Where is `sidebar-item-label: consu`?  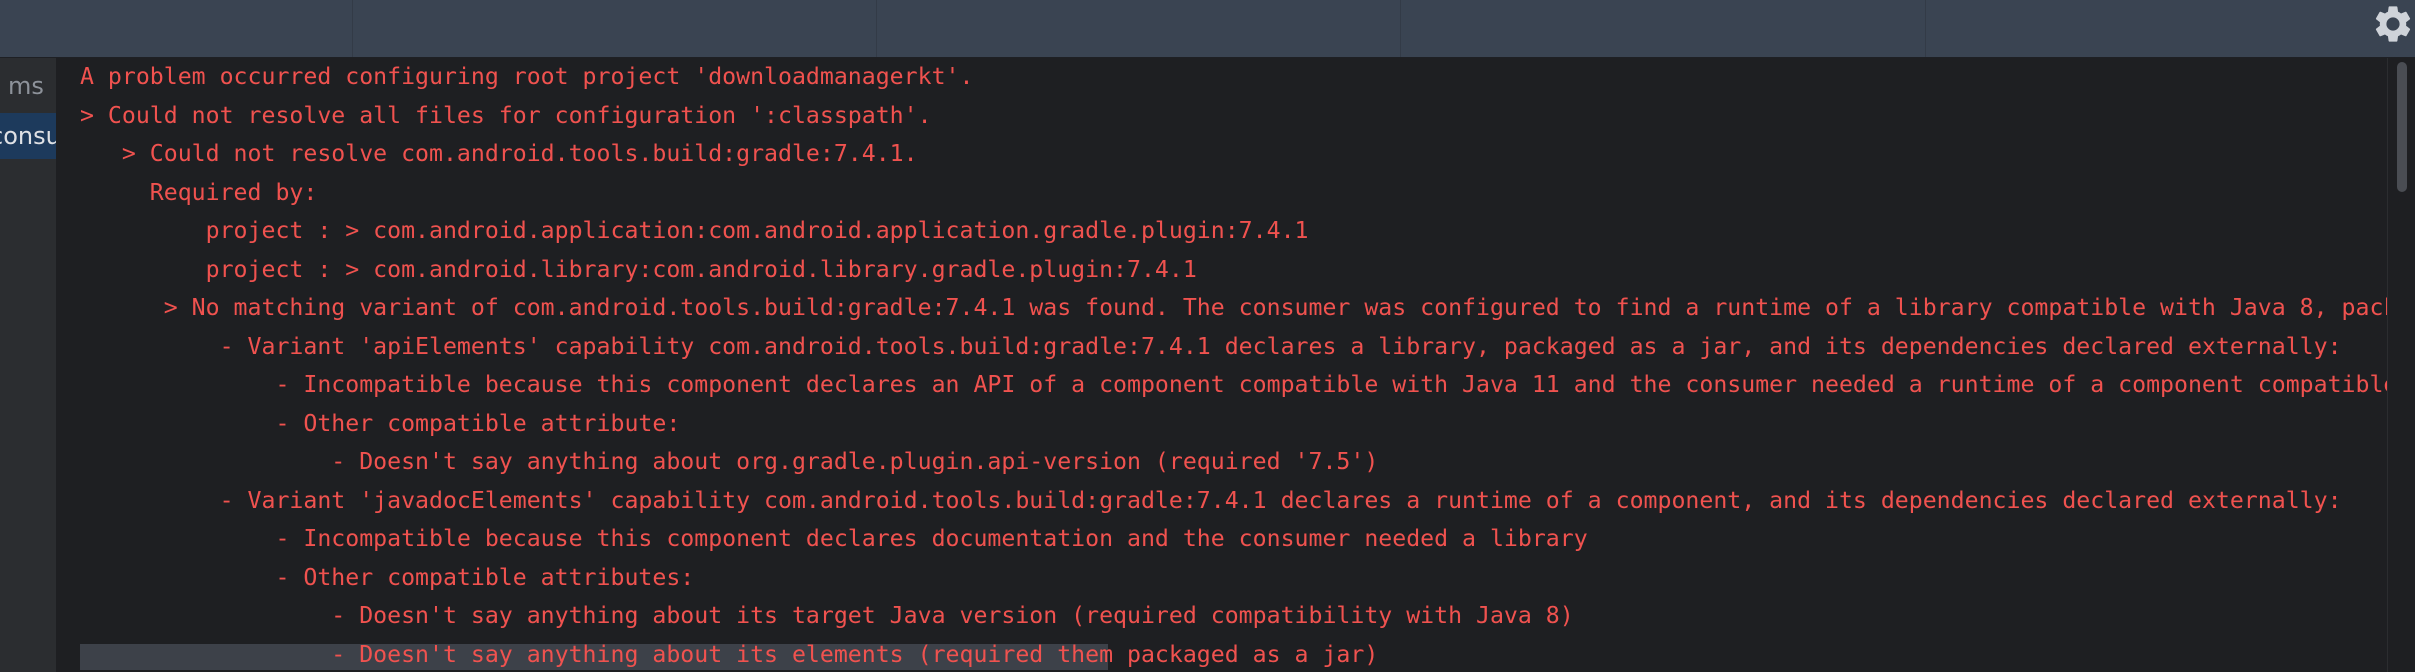 sidebar-item-label: consu is located at coordinates (28, 136).